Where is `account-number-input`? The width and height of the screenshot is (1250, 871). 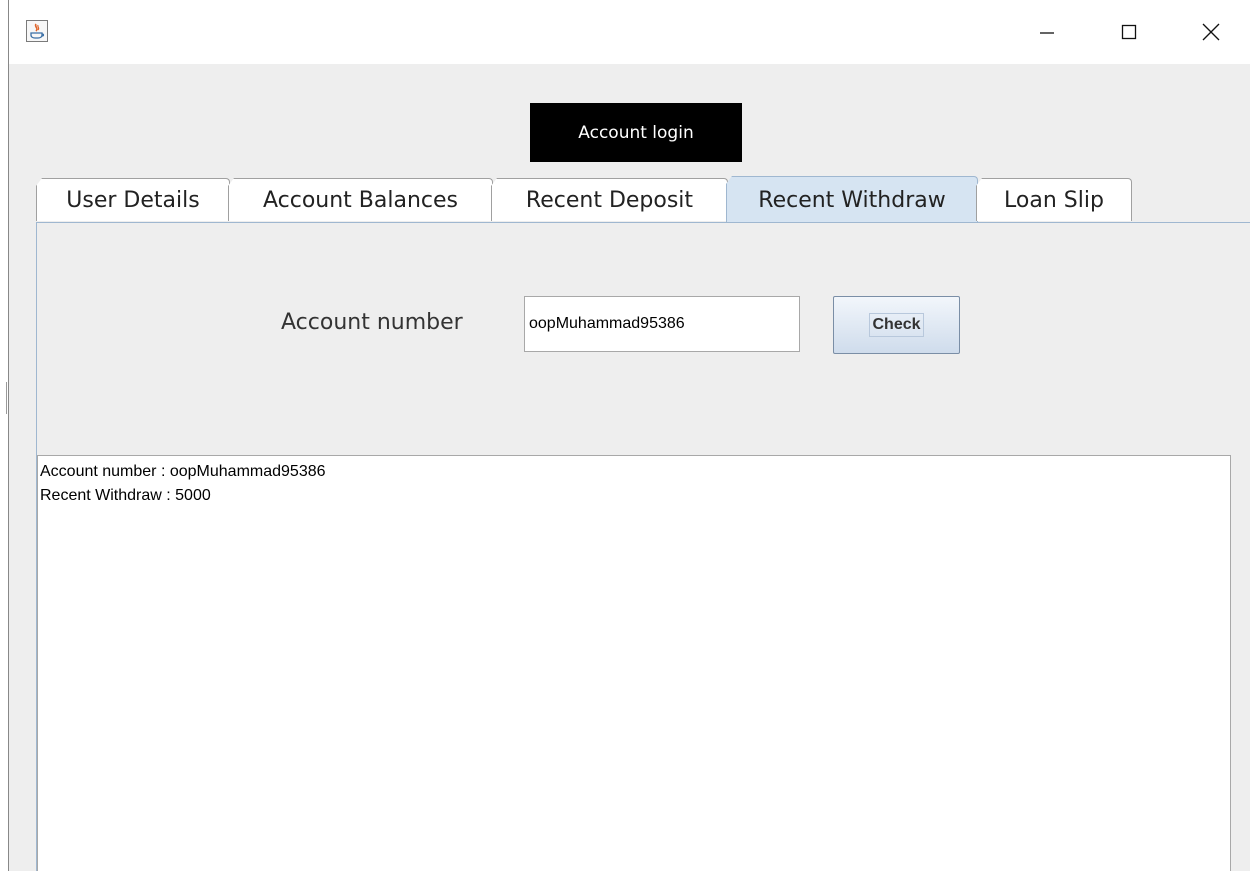 account-number-input is located at coordinates (662, 324).